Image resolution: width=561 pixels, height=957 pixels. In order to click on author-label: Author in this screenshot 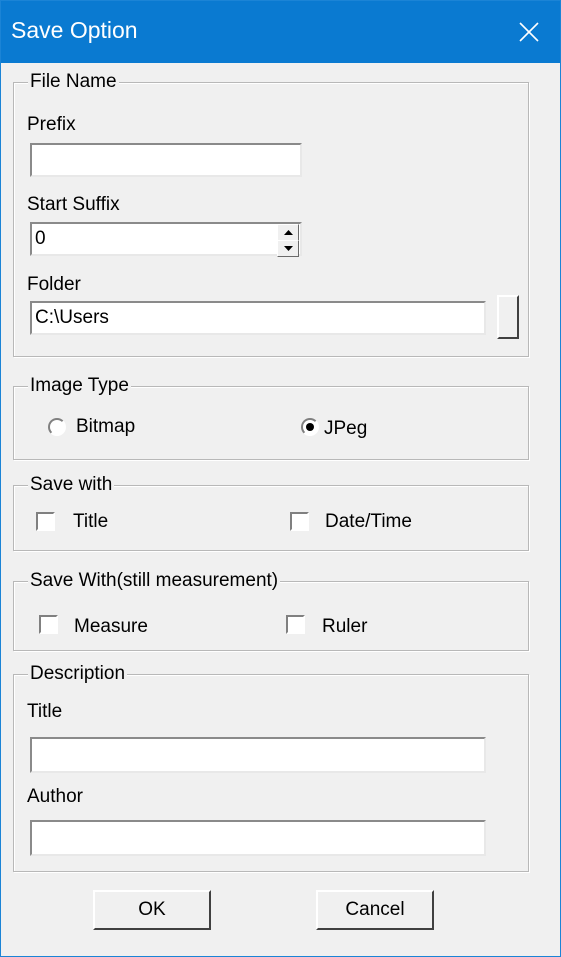, I will do `click(55, 796)`.